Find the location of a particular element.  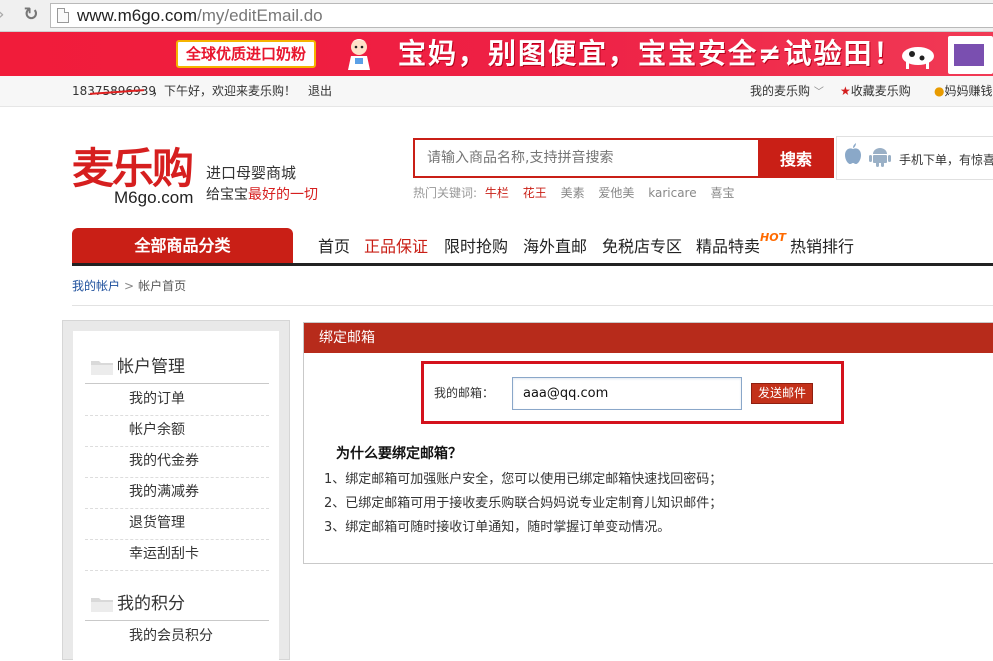

search-input is located at coordinates (586, 158).